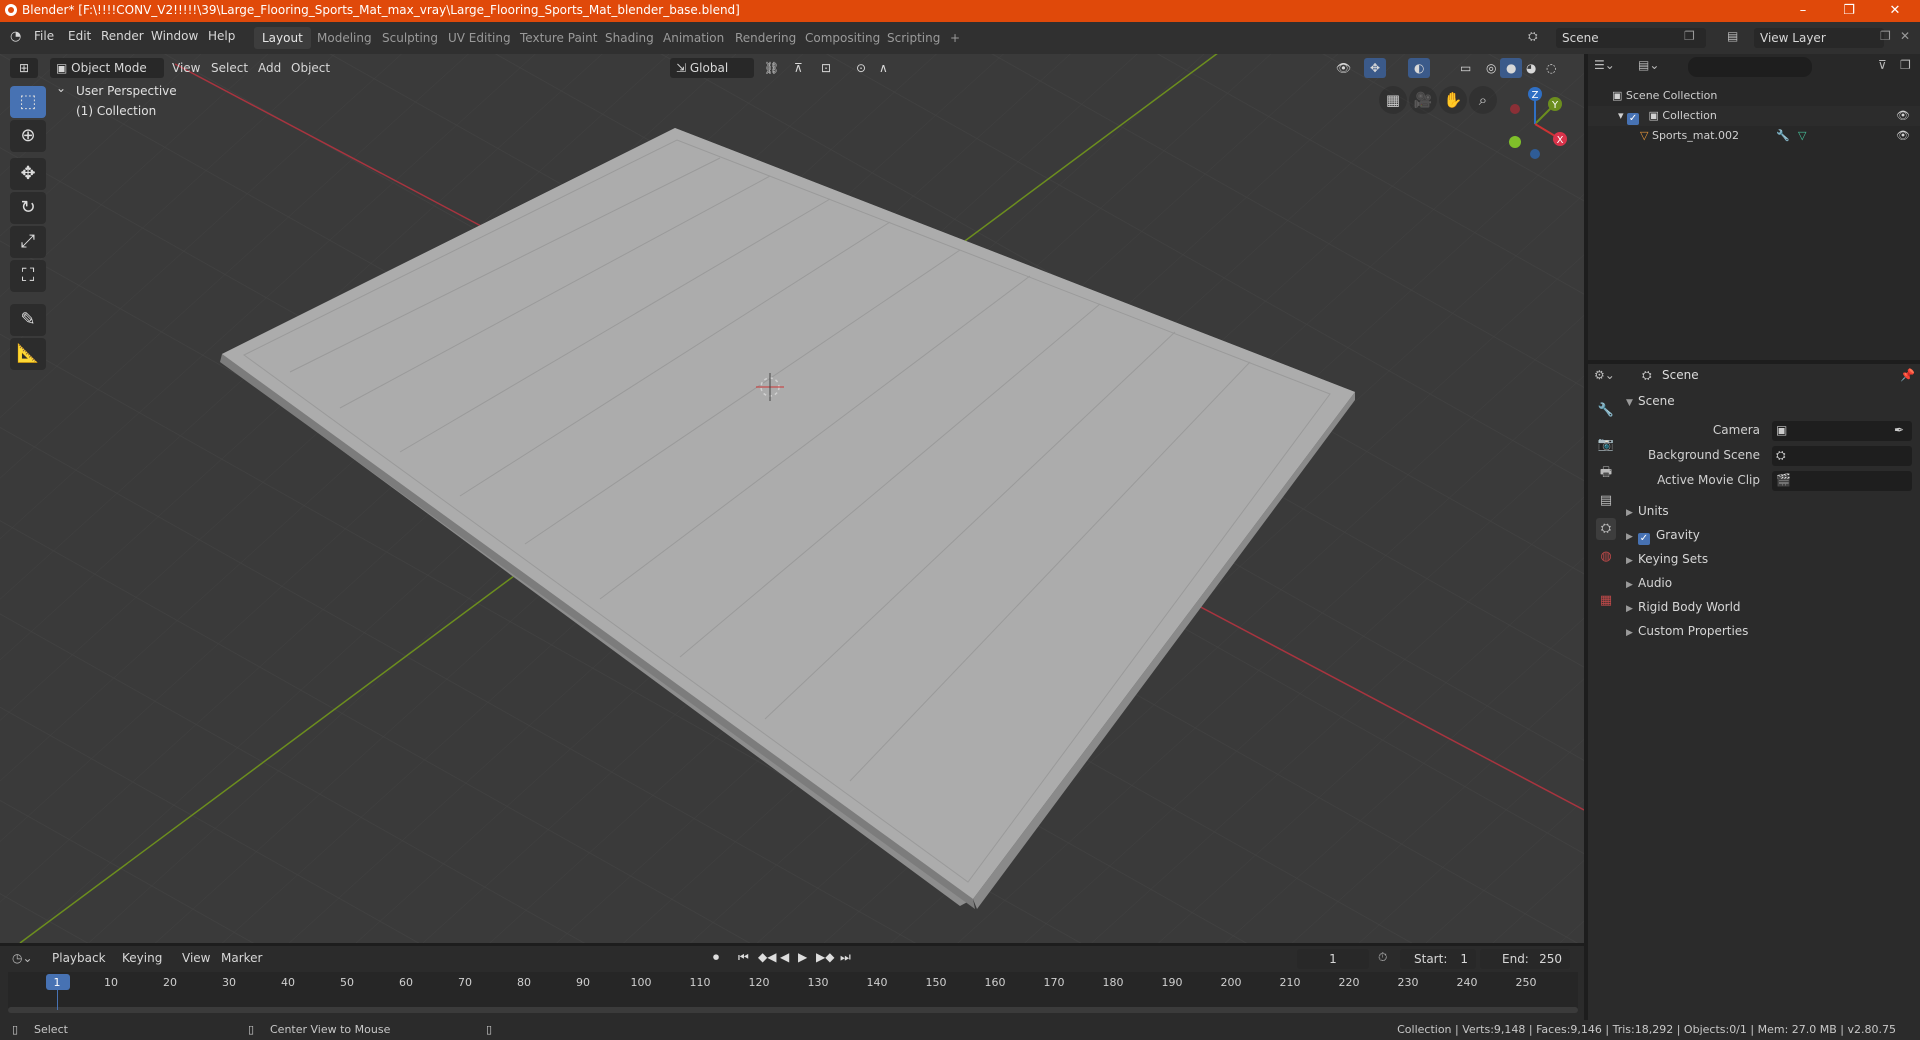 The image size is (1920, 1040). What do you see at coordinates (765, 38) in the screenshot?
I see `tab-rendering: Rendering` at bounding box center [765, 38].